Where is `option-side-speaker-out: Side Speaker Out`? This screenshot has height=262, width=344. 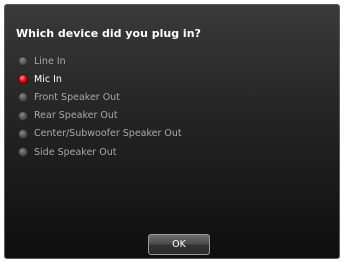 option-side-speaker-out: Side Speaker Out is located at coordinates (100, 152).